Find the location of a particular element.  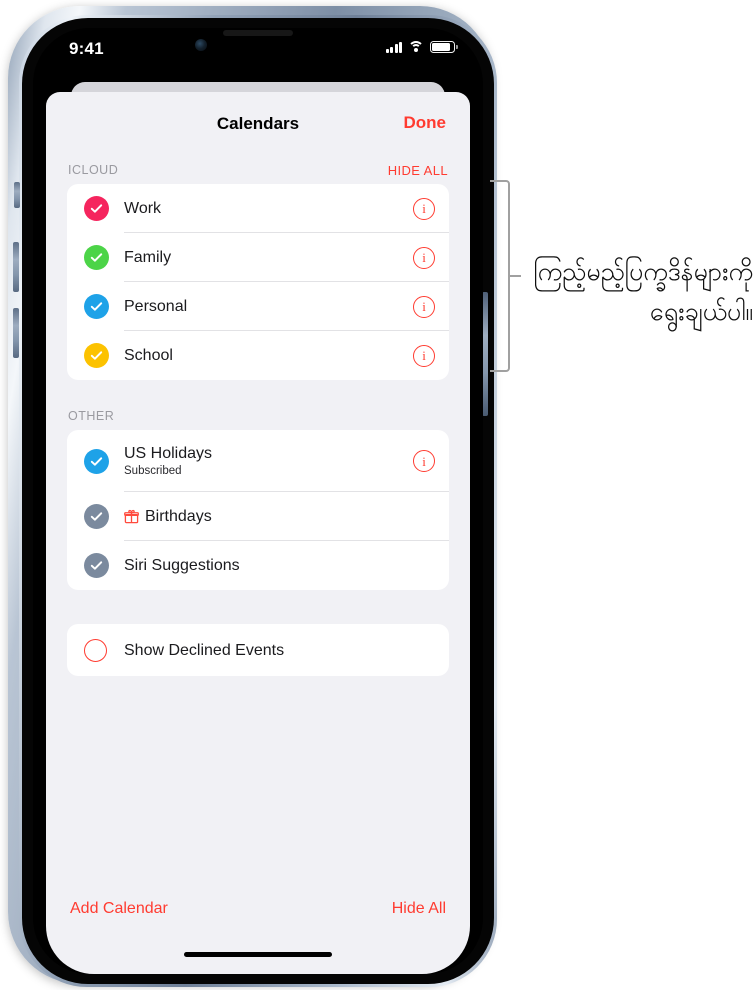

table-row: Family i is located at coordinates (258, 257).